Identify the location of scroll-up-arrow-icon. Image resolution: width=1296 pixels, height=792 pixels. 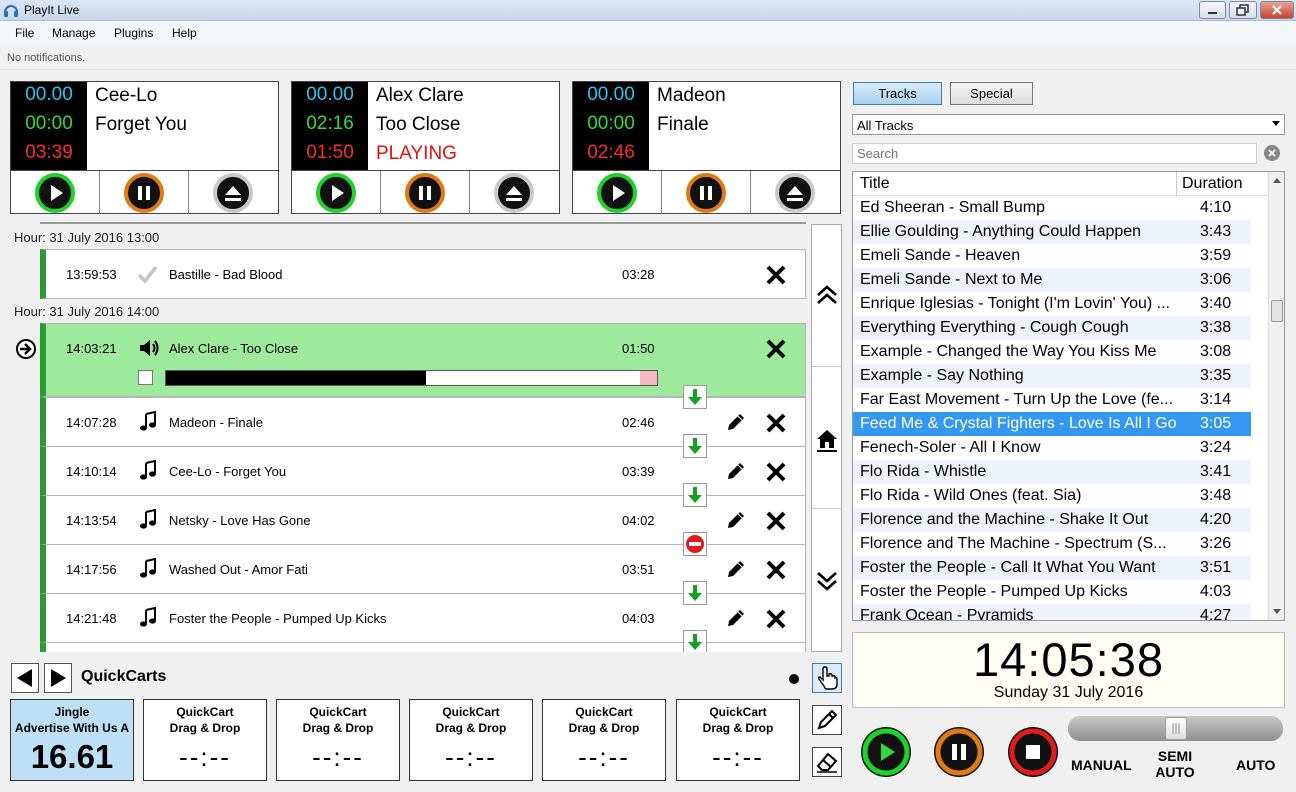
(1277, 180).